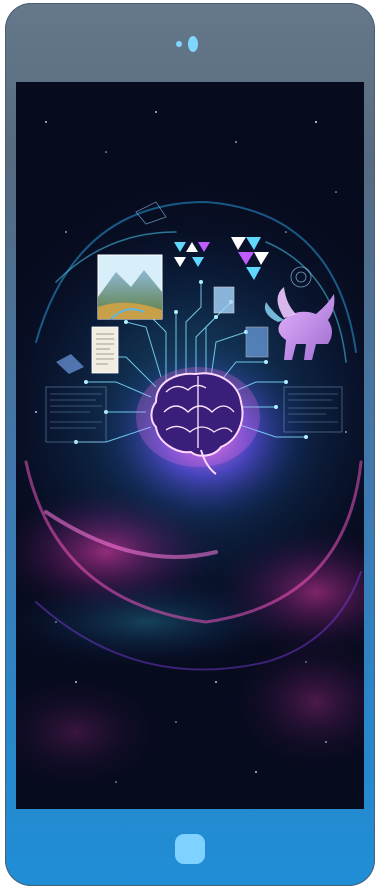  What do you see at coordinates (105, 350) in the screenshot?
I see `document-image` at bounding box center [105, 350].